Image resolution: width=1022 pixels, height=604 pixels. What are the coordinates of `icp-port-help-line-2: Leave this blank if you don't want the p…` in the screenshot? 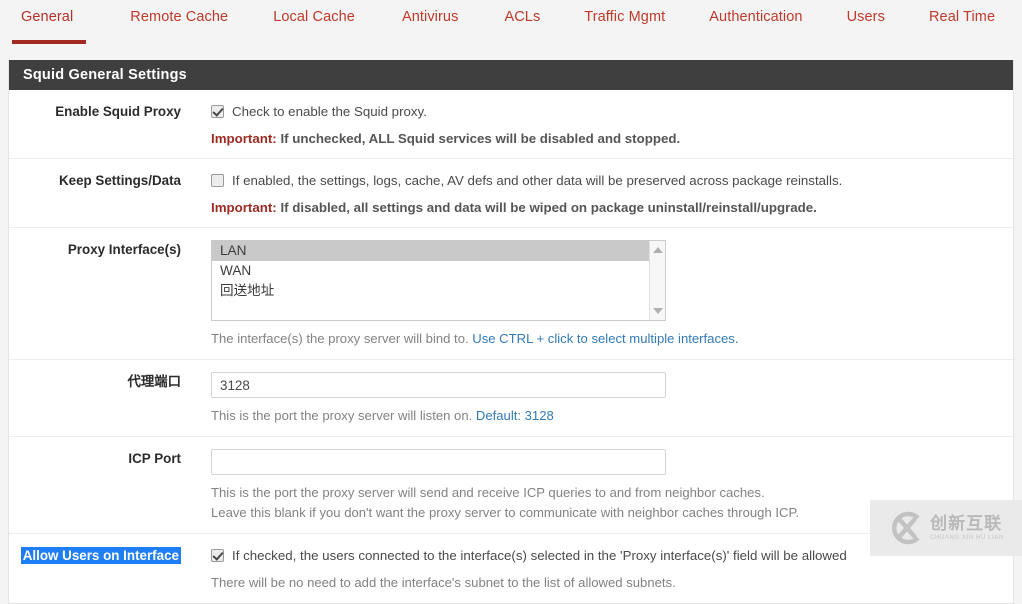 It's located at (607, 513).